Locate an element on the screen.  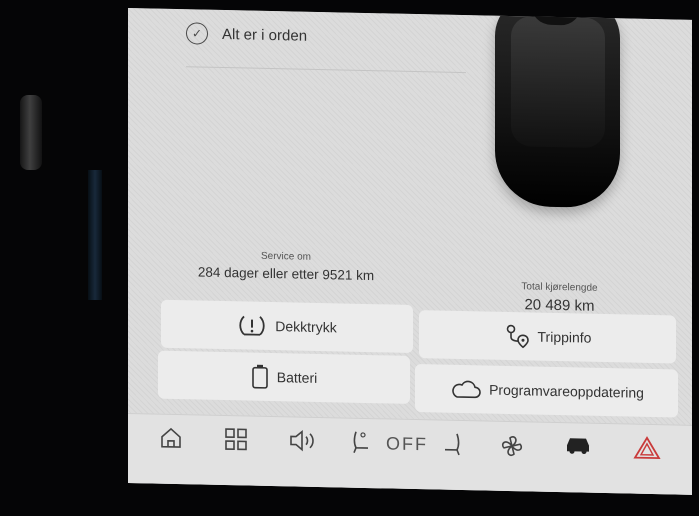
route-icon is located at coordinates (517, 336).